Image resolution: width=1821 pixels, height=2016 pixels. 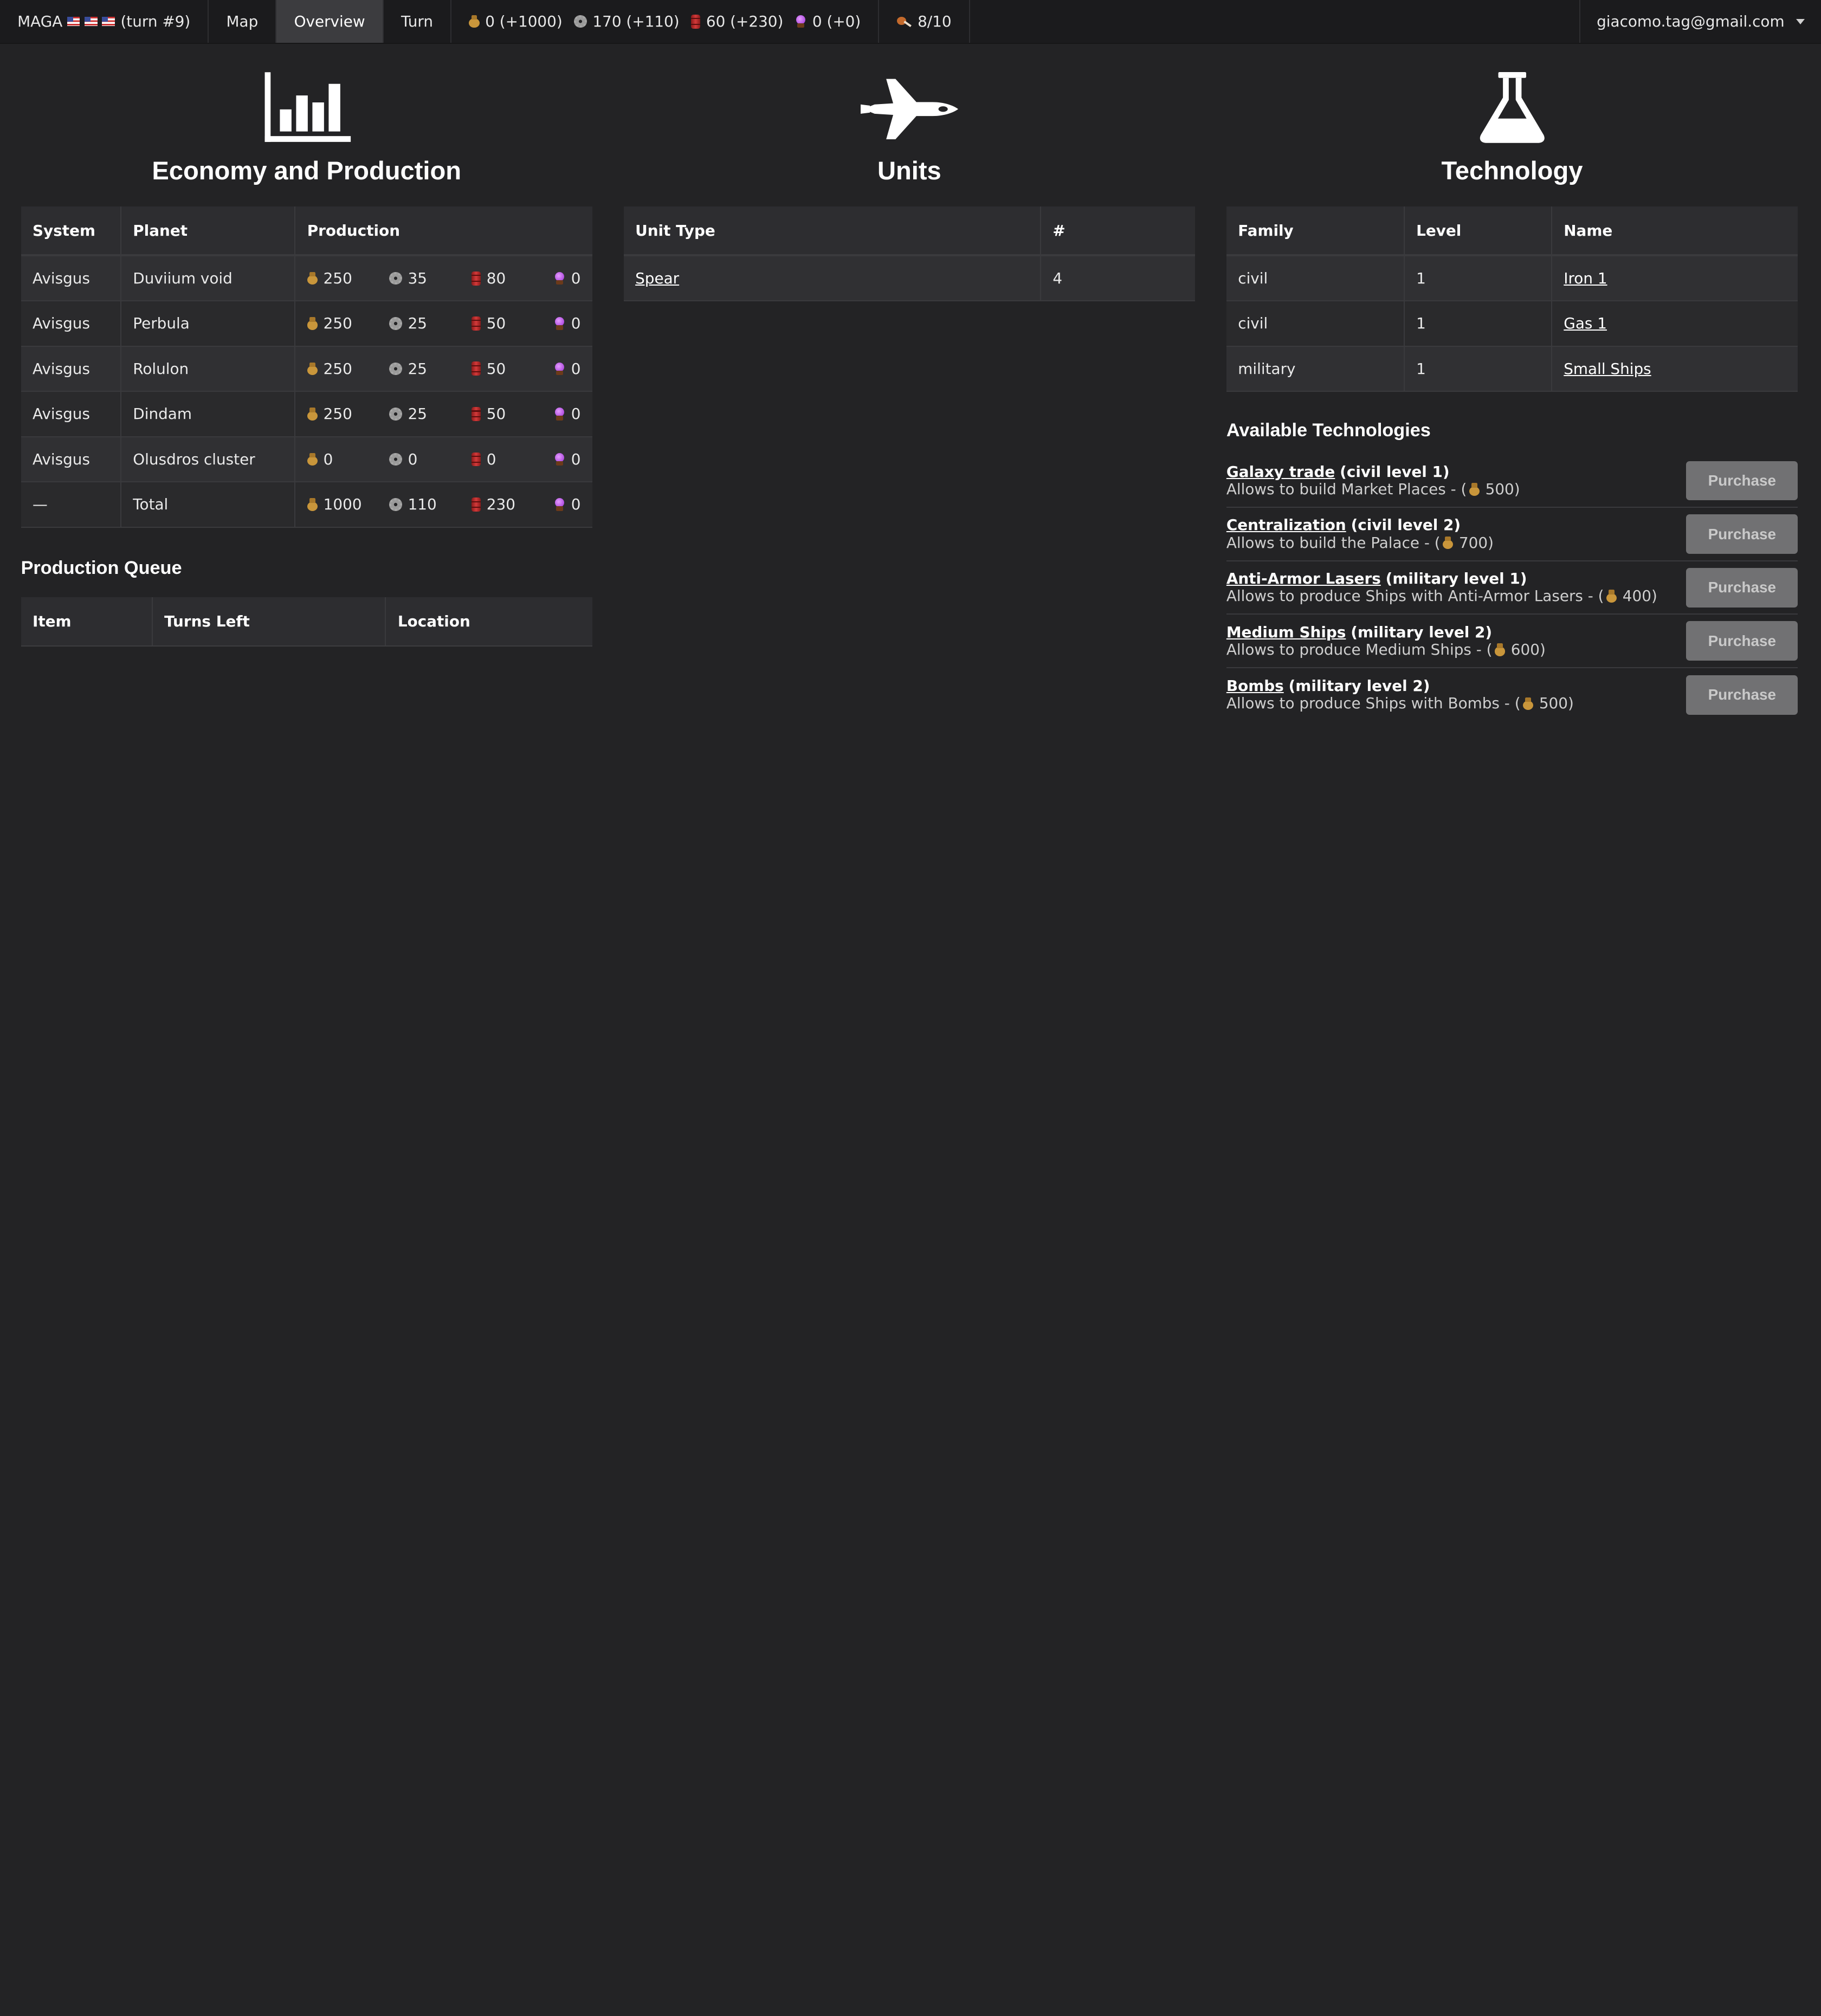 I want to click on production-values: 1000 110 230 0, so click(x=444, y=504).